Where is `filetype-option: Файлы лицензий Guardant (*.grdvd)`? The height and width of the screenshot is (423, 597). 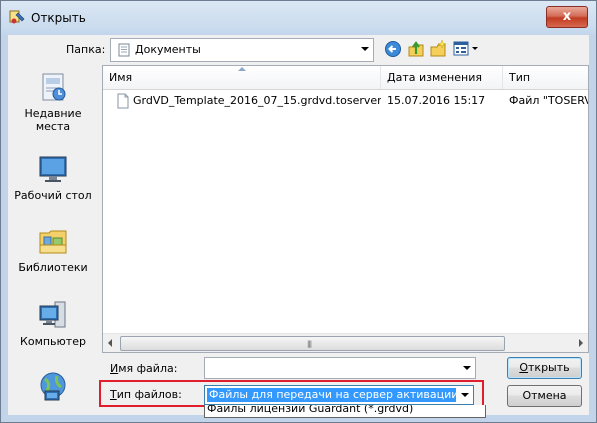 filetype-option: Файлы лицензий Guardant (*.grdvd) is located at coordinates (310, 410).